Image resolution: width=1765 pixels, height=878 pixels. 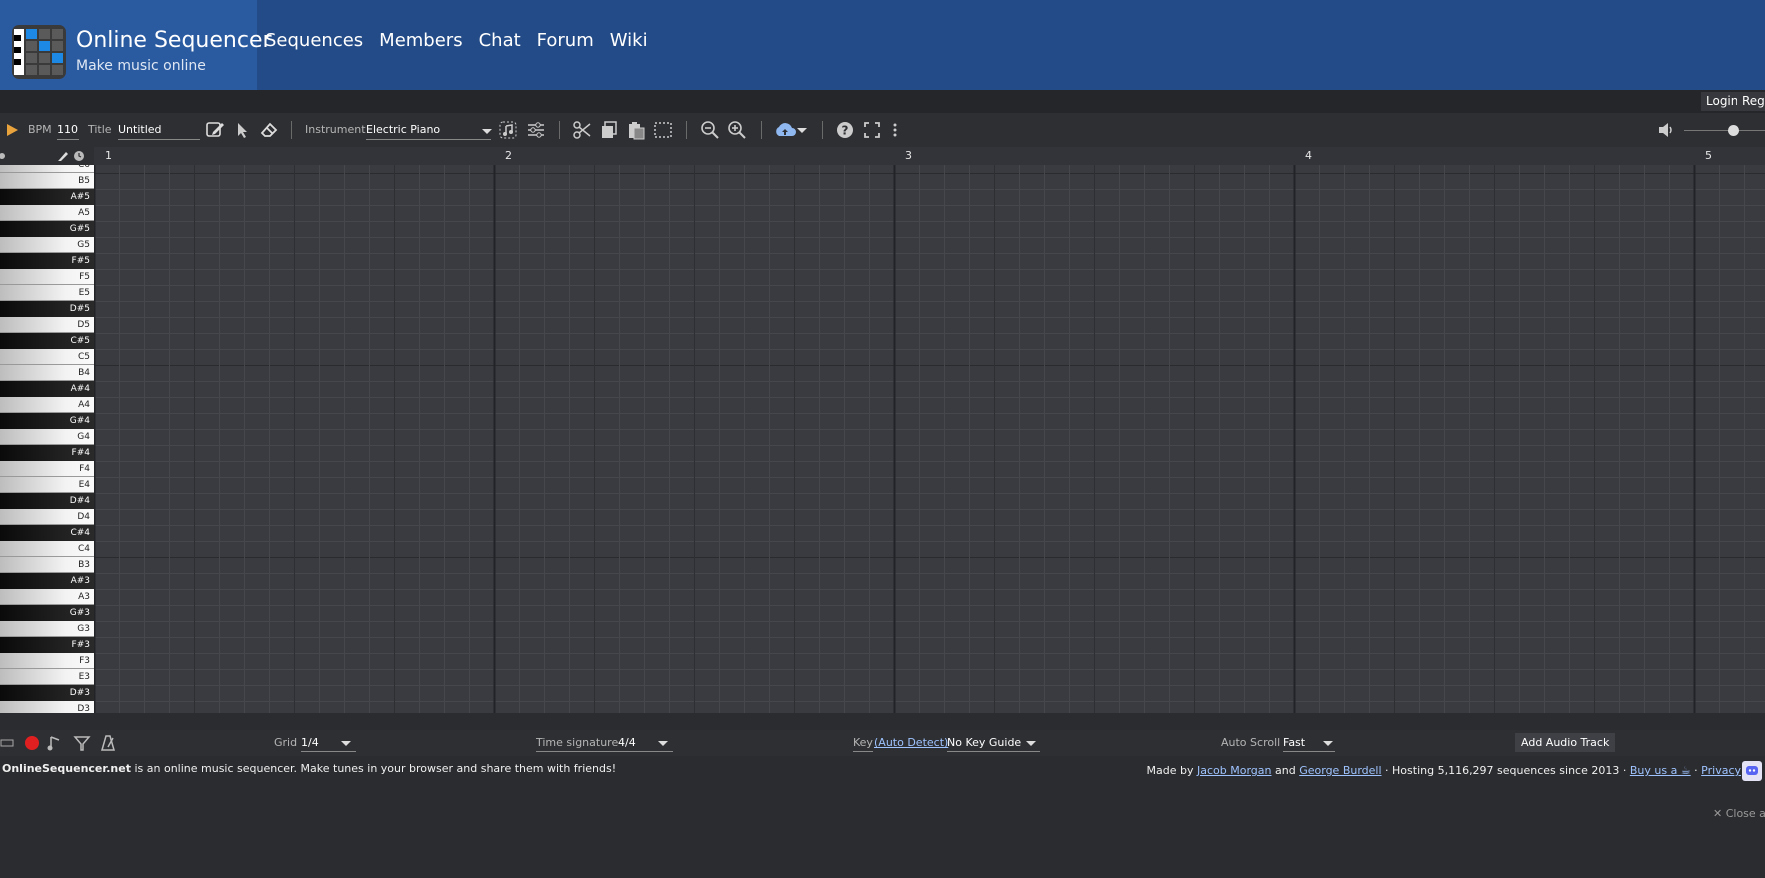 What do you see at coordinates (47, 469) in the screenshot?
I see `piano-key: F4` at bounding box center [47, 469].